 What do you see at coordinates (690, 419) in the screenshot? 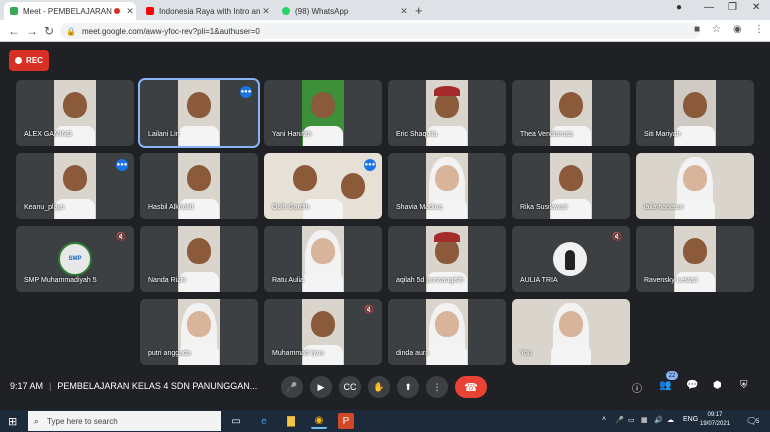
I see `language-indicator: ENG` at bounding box center [690, 419].